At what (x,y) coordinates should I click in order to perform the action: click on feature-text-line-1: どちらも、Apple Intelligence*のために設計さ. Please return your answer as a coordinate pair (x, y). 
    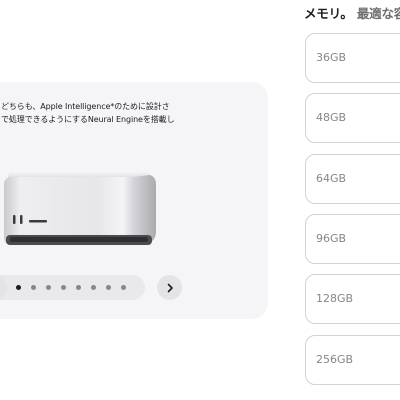
    Looking at the image, I should click on (85, 106).